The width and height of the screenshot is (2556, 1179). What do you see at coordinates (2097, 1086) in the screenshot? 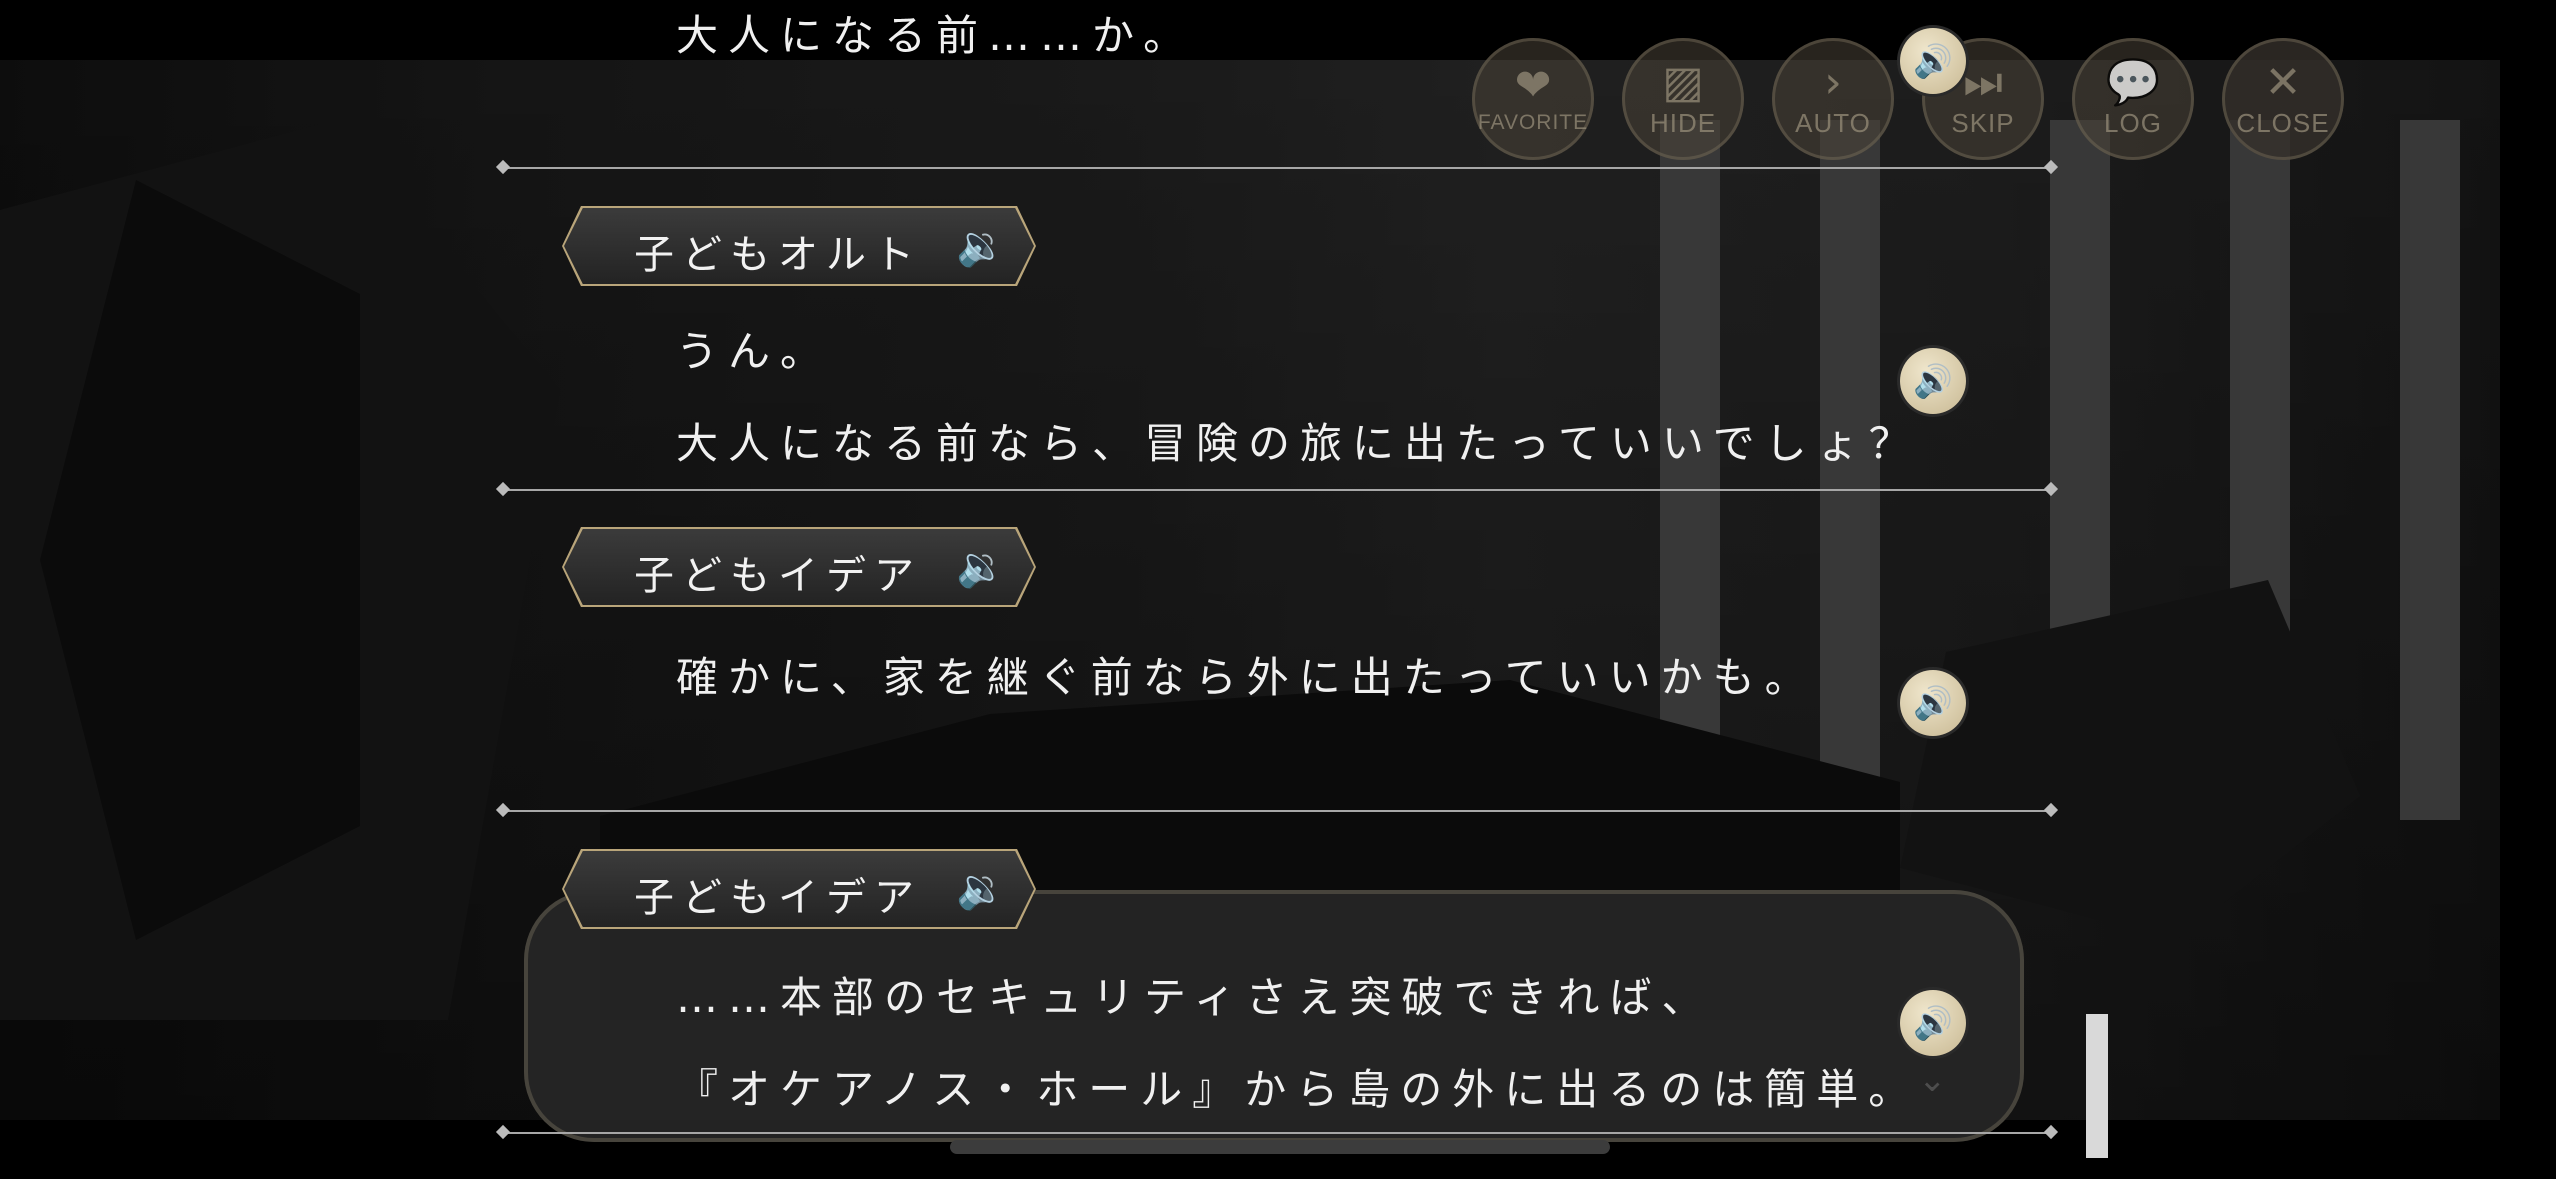
I see `log-scrollbar` at bounding box center [2097, 1086].